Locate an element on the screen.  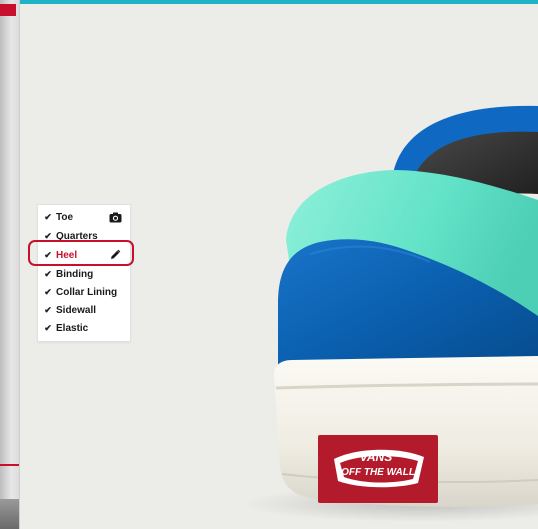
parts-menu-item-sidewall: ✔ Sidewall is located at coordinates (84, 310).